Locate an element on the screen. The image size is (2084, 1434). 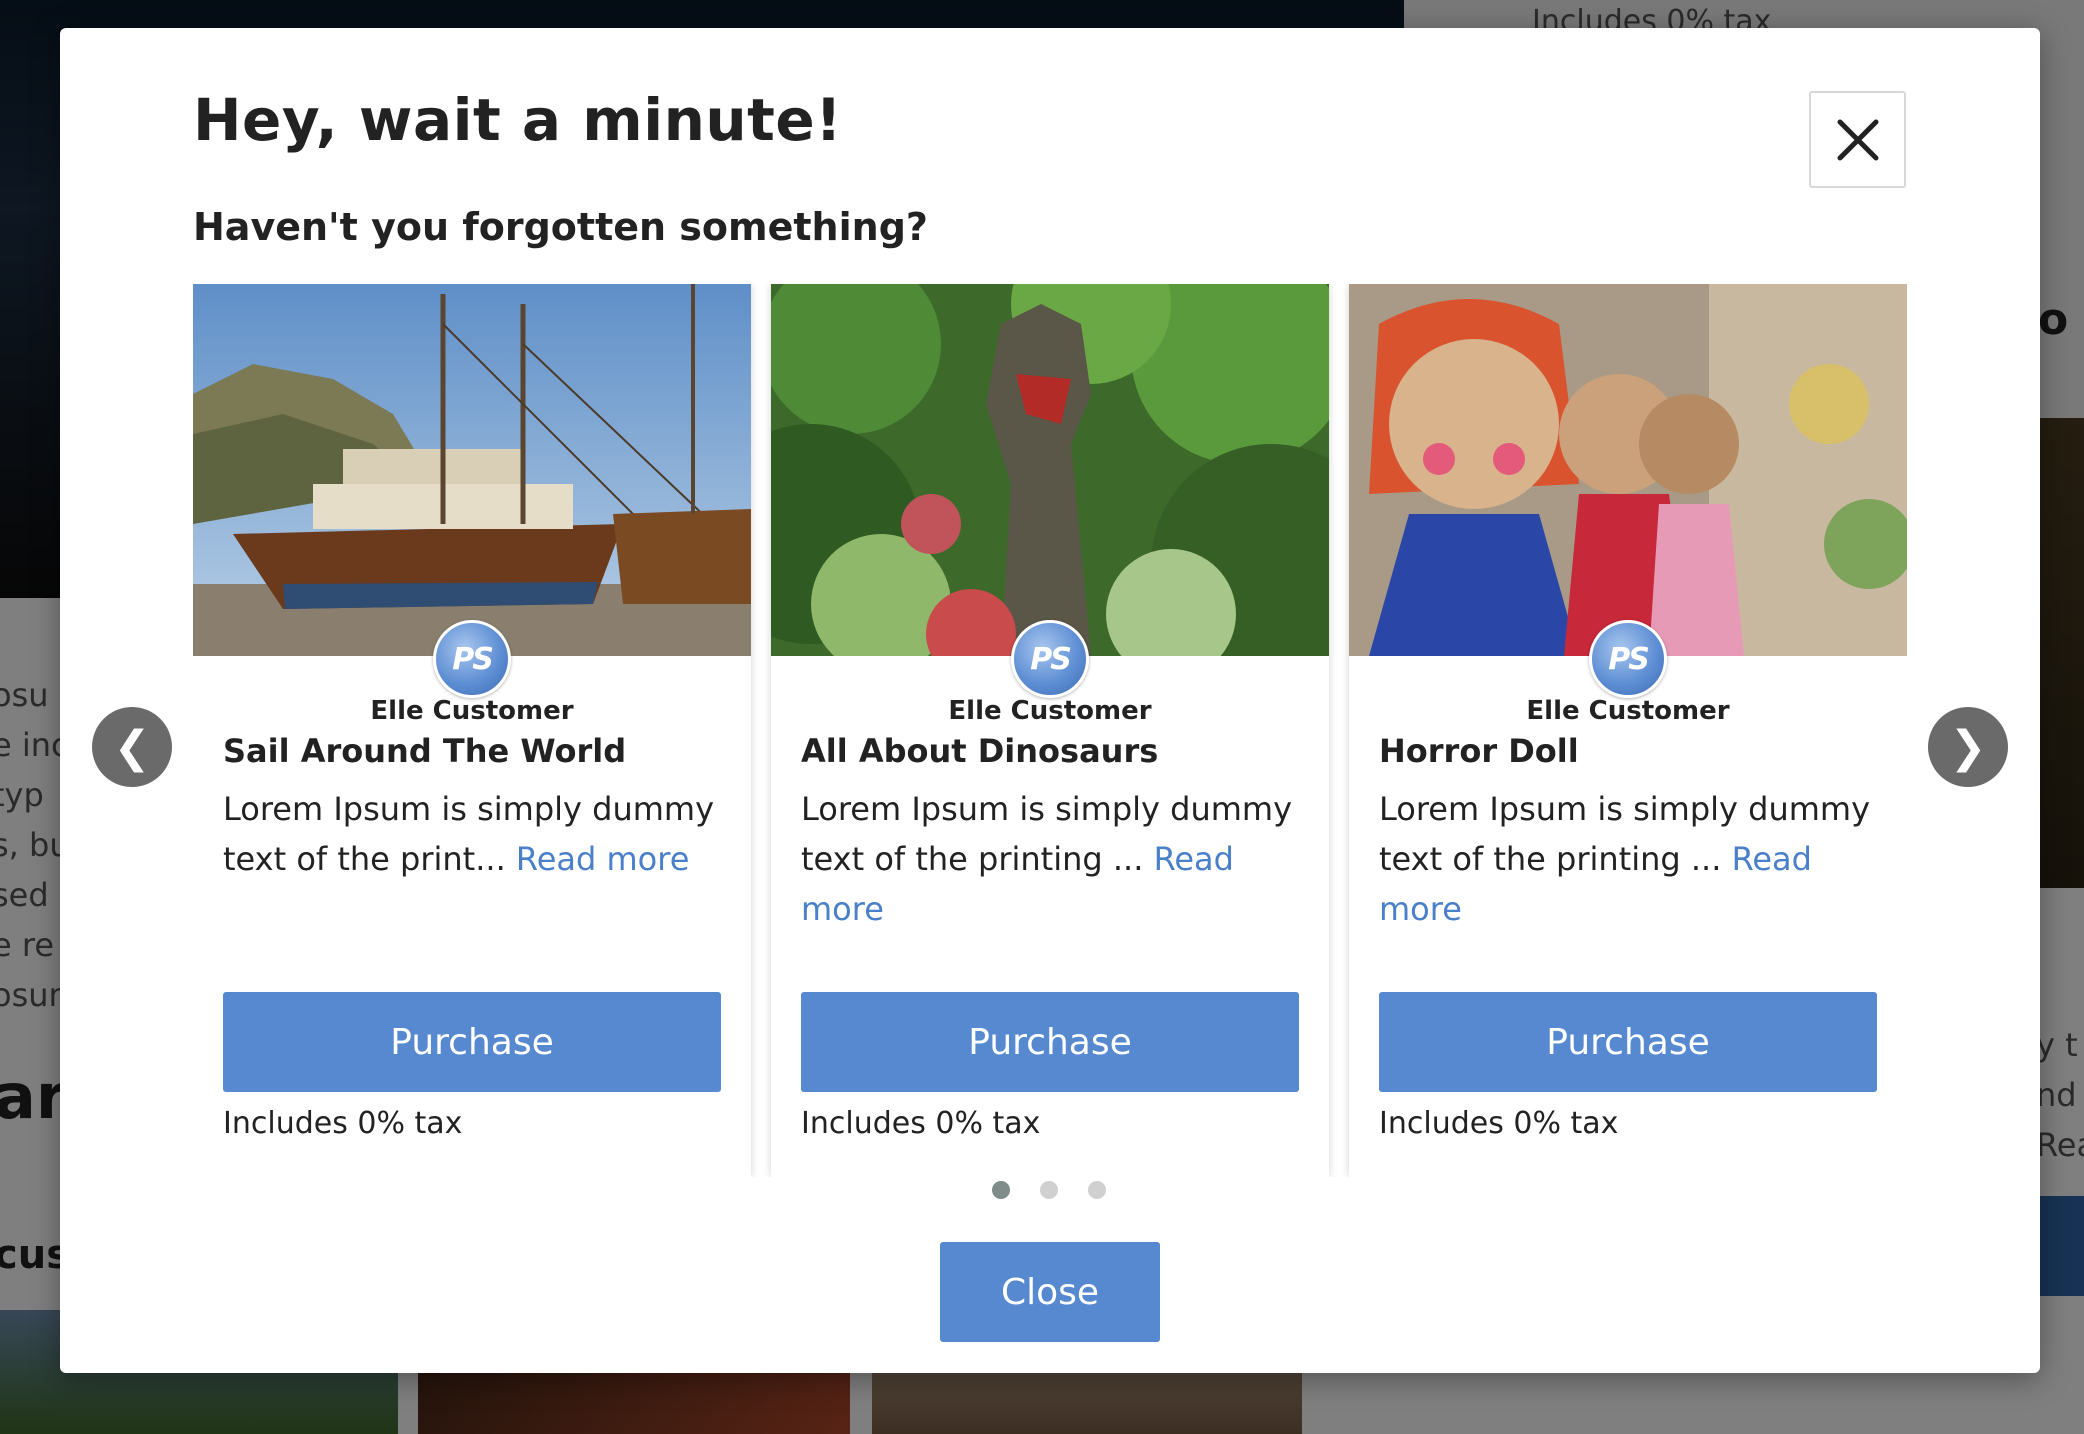
read-more-link: Read more is located at coordinates (602, 859).